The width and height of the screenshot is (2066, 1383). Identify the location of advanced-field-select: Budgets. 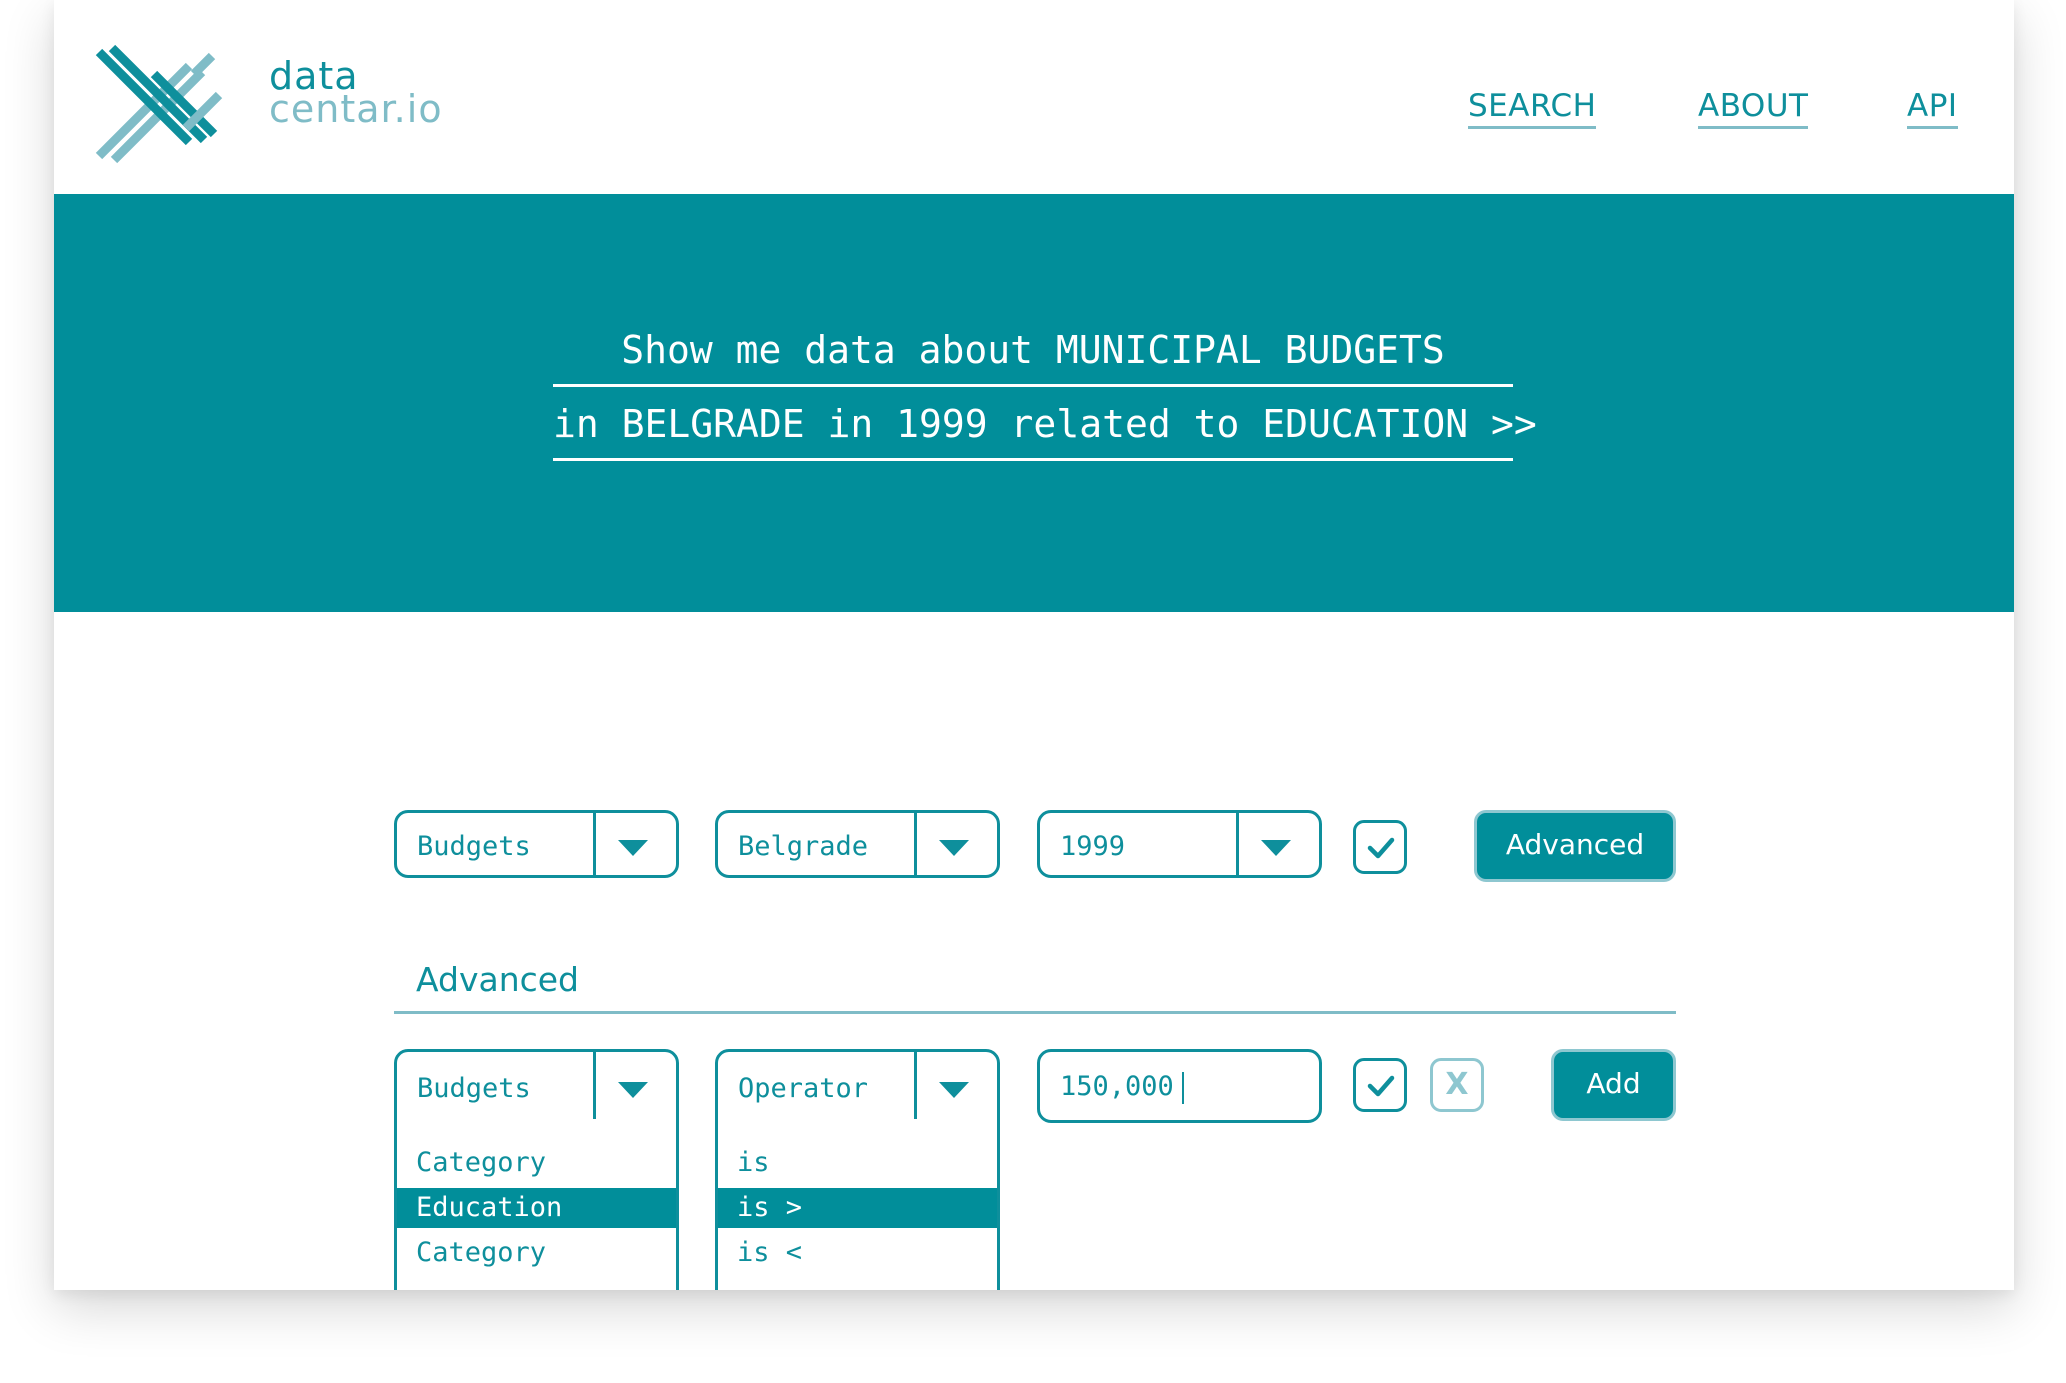
(536, 1086).